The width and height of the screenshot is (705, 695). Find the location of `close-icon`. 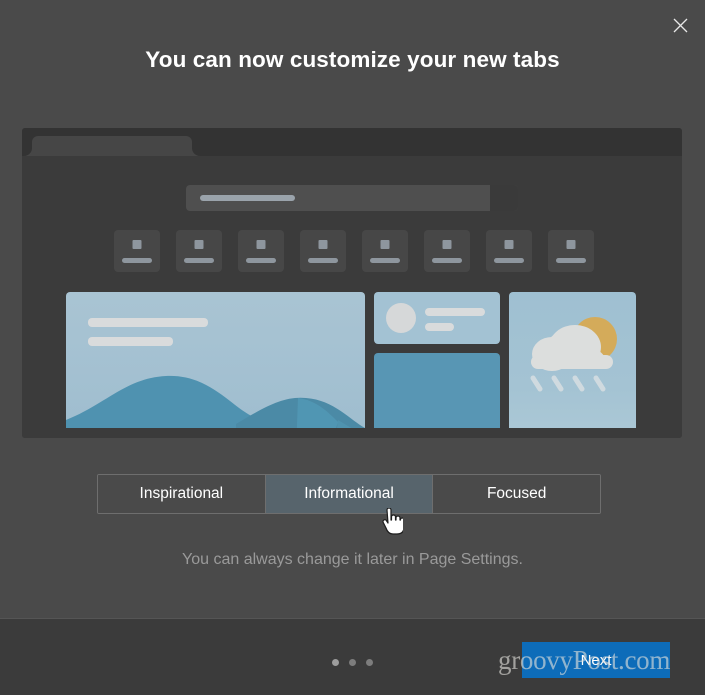

close-icon is located at coordinates (680, 25).